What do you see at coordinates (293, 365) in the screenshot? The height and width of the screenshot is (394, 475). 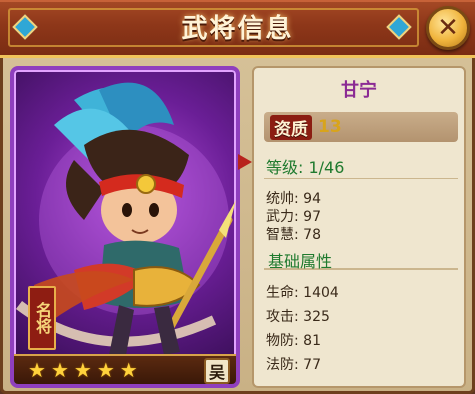 I see `mag-def-stat: 法防: 77` at bounding box center [293, 365].